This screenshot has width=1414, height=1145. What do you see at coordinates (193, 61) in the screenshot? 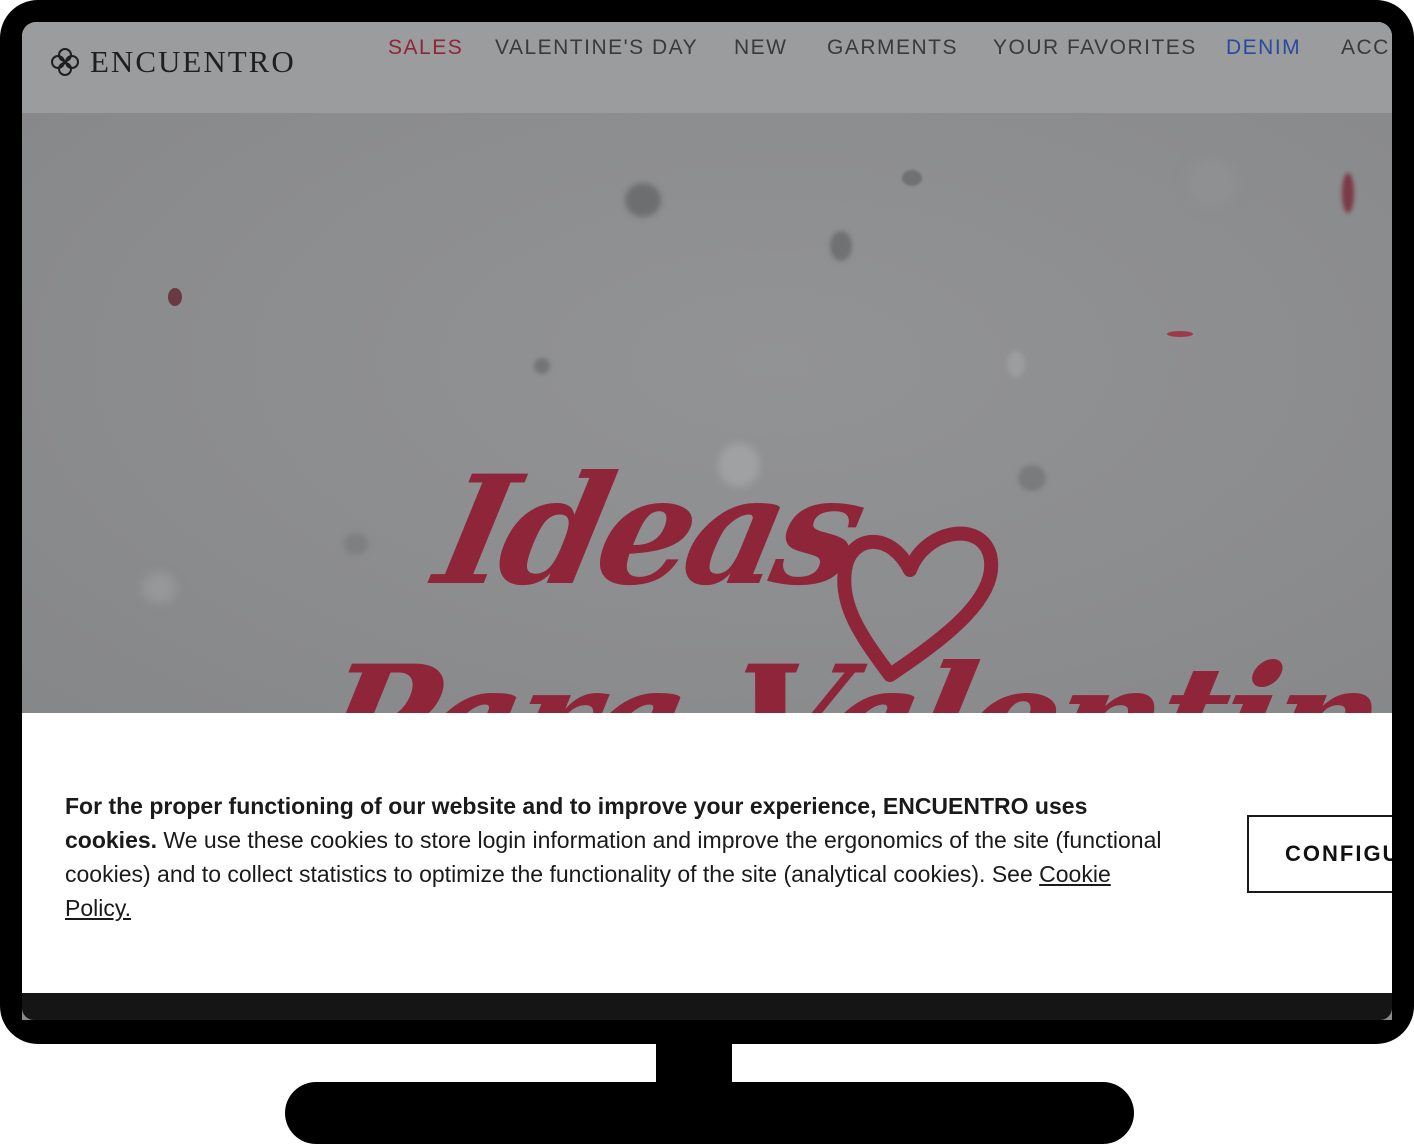
I see `logo-text: ENCUENTRO` at bounding box center [193, 61].